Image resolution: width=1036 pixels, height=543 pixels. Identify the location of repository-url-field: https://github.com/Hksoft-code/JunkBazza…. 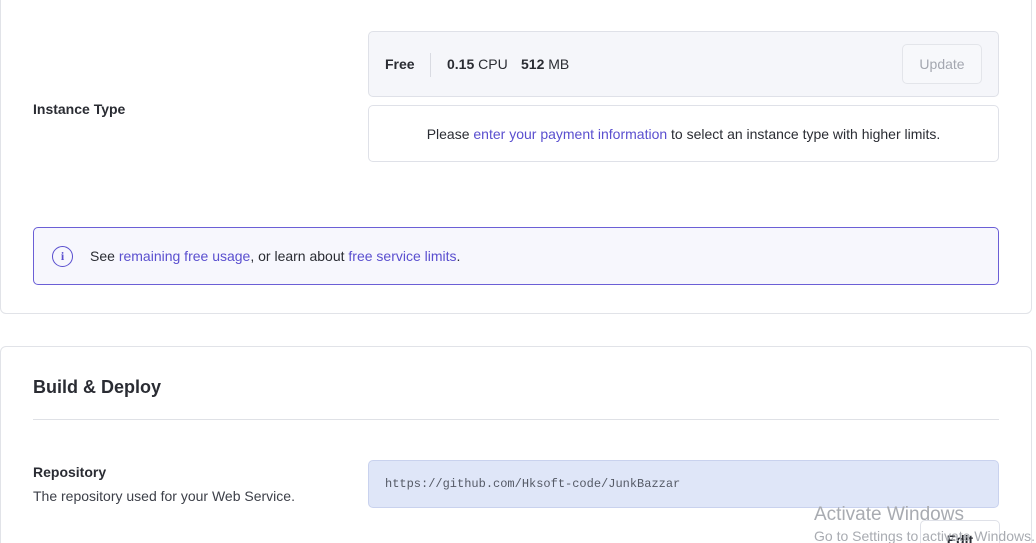
(683, 484).